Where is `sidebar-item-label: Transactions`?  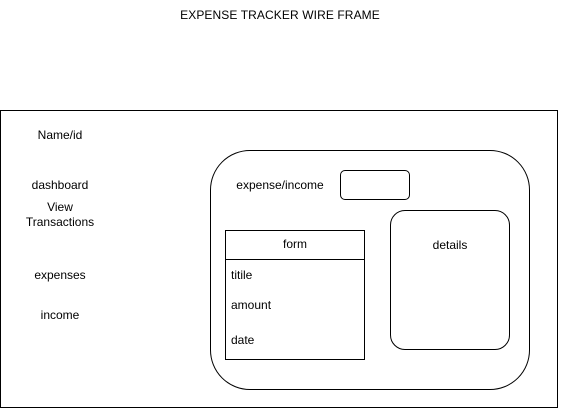 sidebar-item-label: Transactions is located at coordinates (60, 222).